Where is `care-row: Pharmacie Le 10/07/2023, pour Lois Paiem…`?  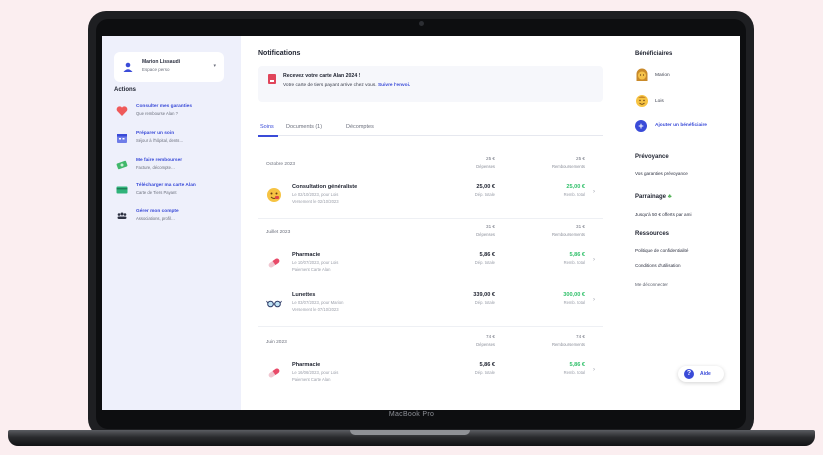
care-row: Pharmacie Le 10/07/2023, pour Lois Paiem… is located at coordinates (430, 265).